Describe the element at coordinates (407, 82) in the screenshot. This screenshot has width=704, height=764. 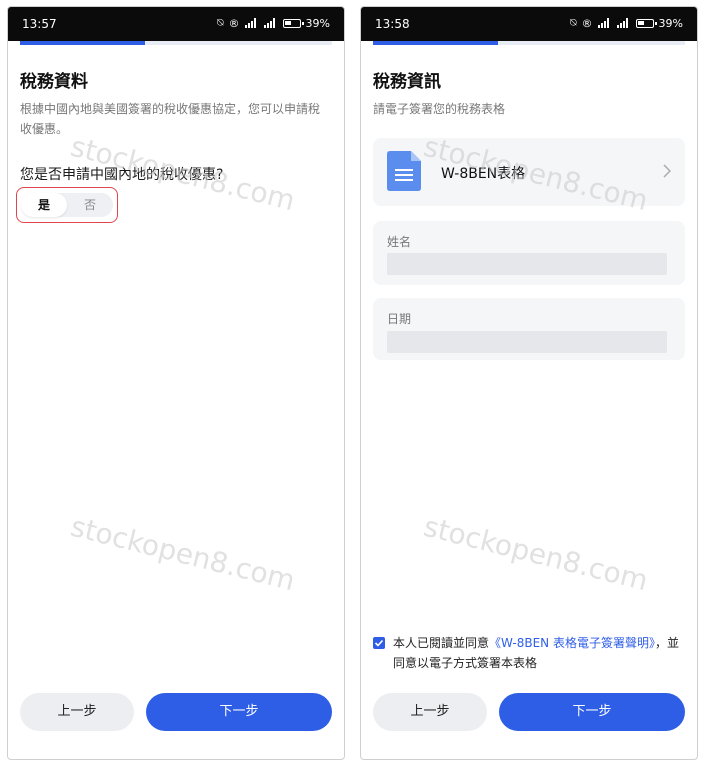
I see `page-title: 稅務資訊` at that location.